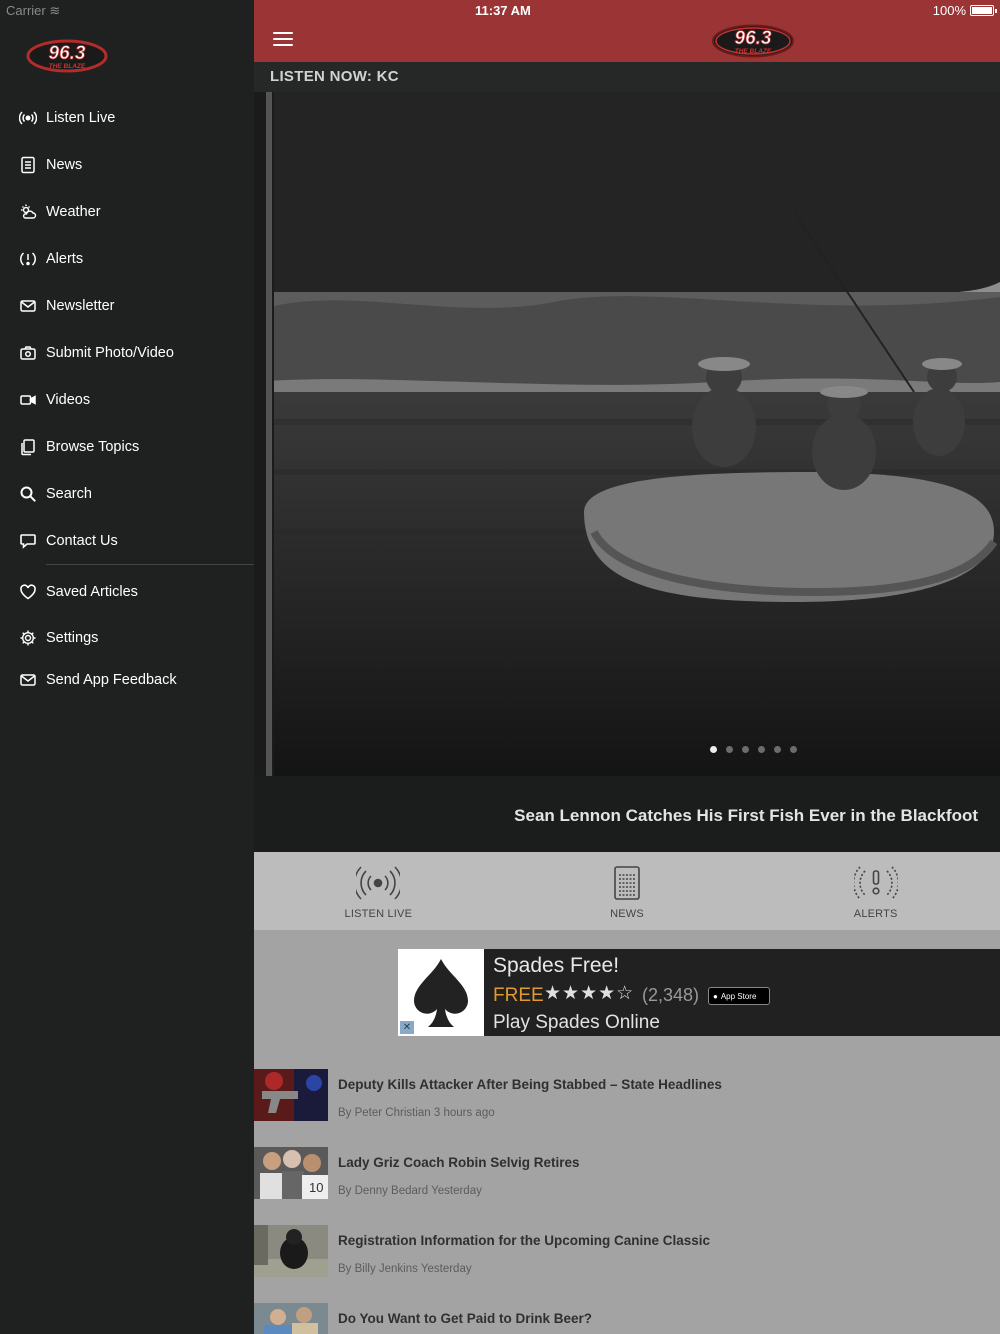 The width and height of the screenshot is (1000, 1334). I want to click on article-meta: By Peter Christian 3 hours ago, so click(416, 1113).